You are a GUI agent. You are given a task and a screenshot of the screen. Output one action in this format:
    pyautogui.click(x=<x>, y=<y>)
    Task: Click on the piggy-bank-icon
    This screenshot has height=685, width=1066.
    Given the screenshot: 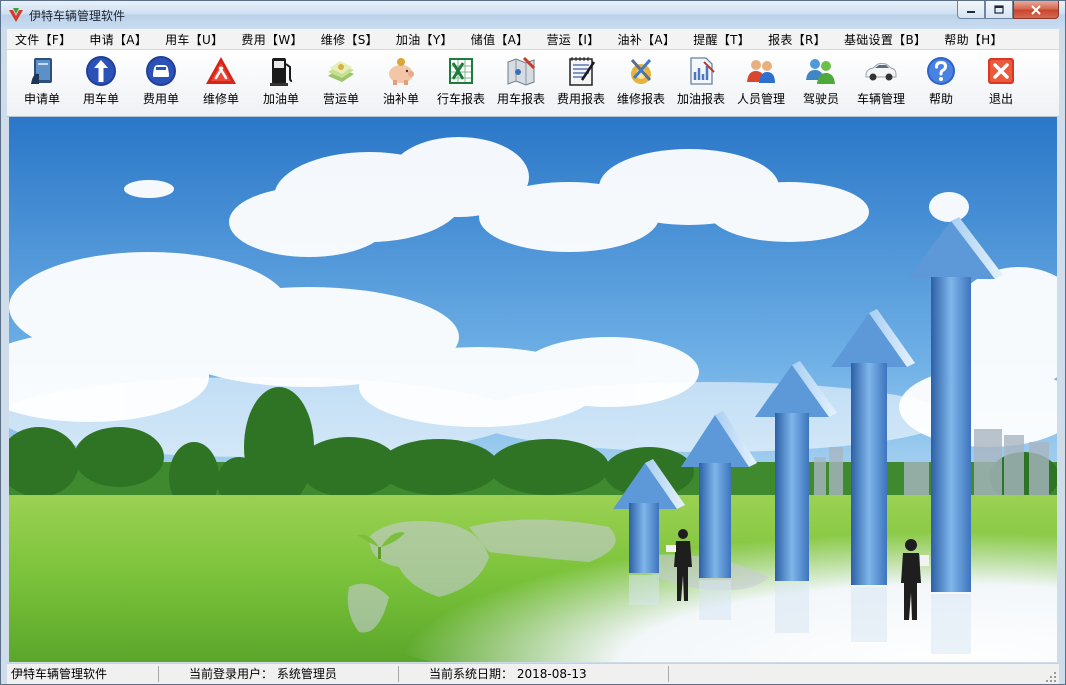 What is the action you would take?
    pyautogui.click(x=401, y=71)
    